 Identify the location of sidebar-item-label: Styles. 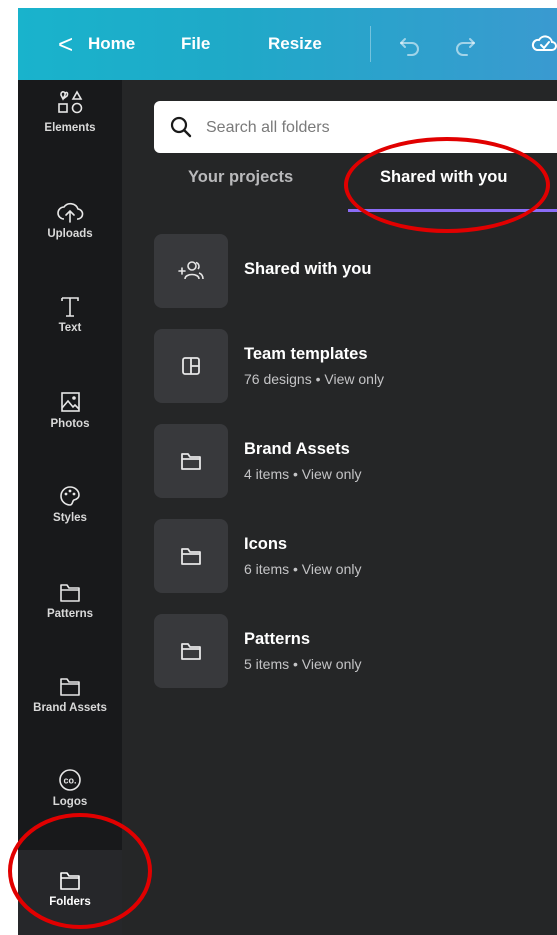
(70, 518).